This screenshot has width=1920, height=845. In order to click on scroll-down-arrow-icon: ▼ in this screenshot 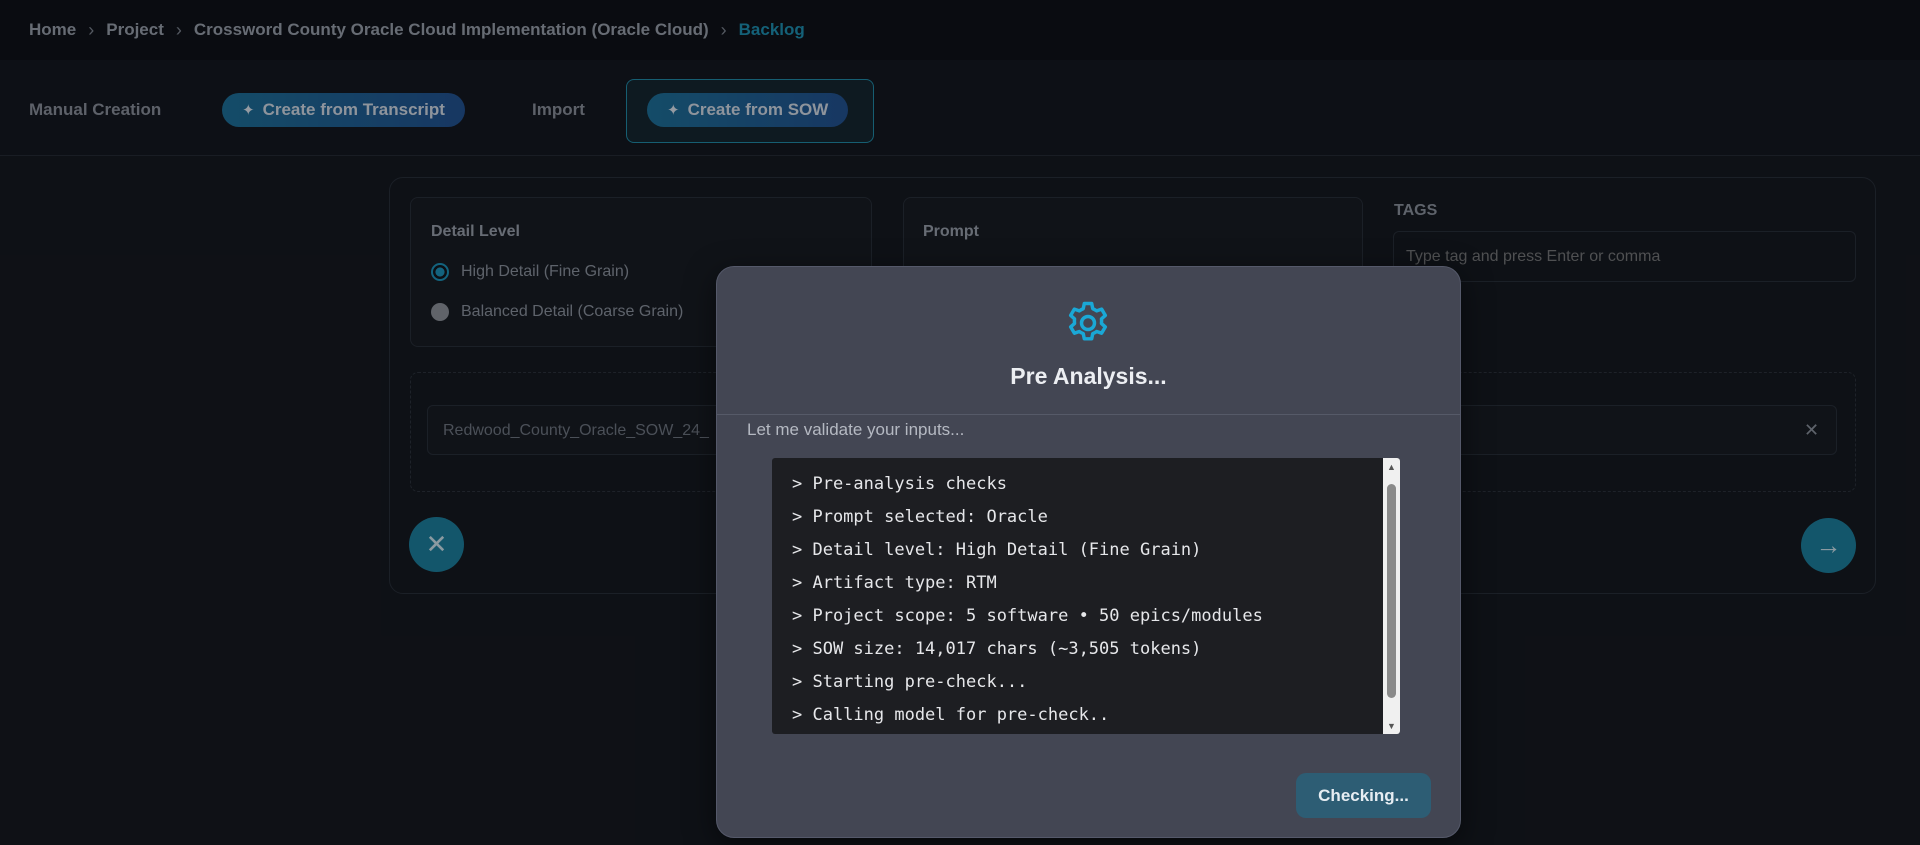, I will do `click(1391, 725)`.